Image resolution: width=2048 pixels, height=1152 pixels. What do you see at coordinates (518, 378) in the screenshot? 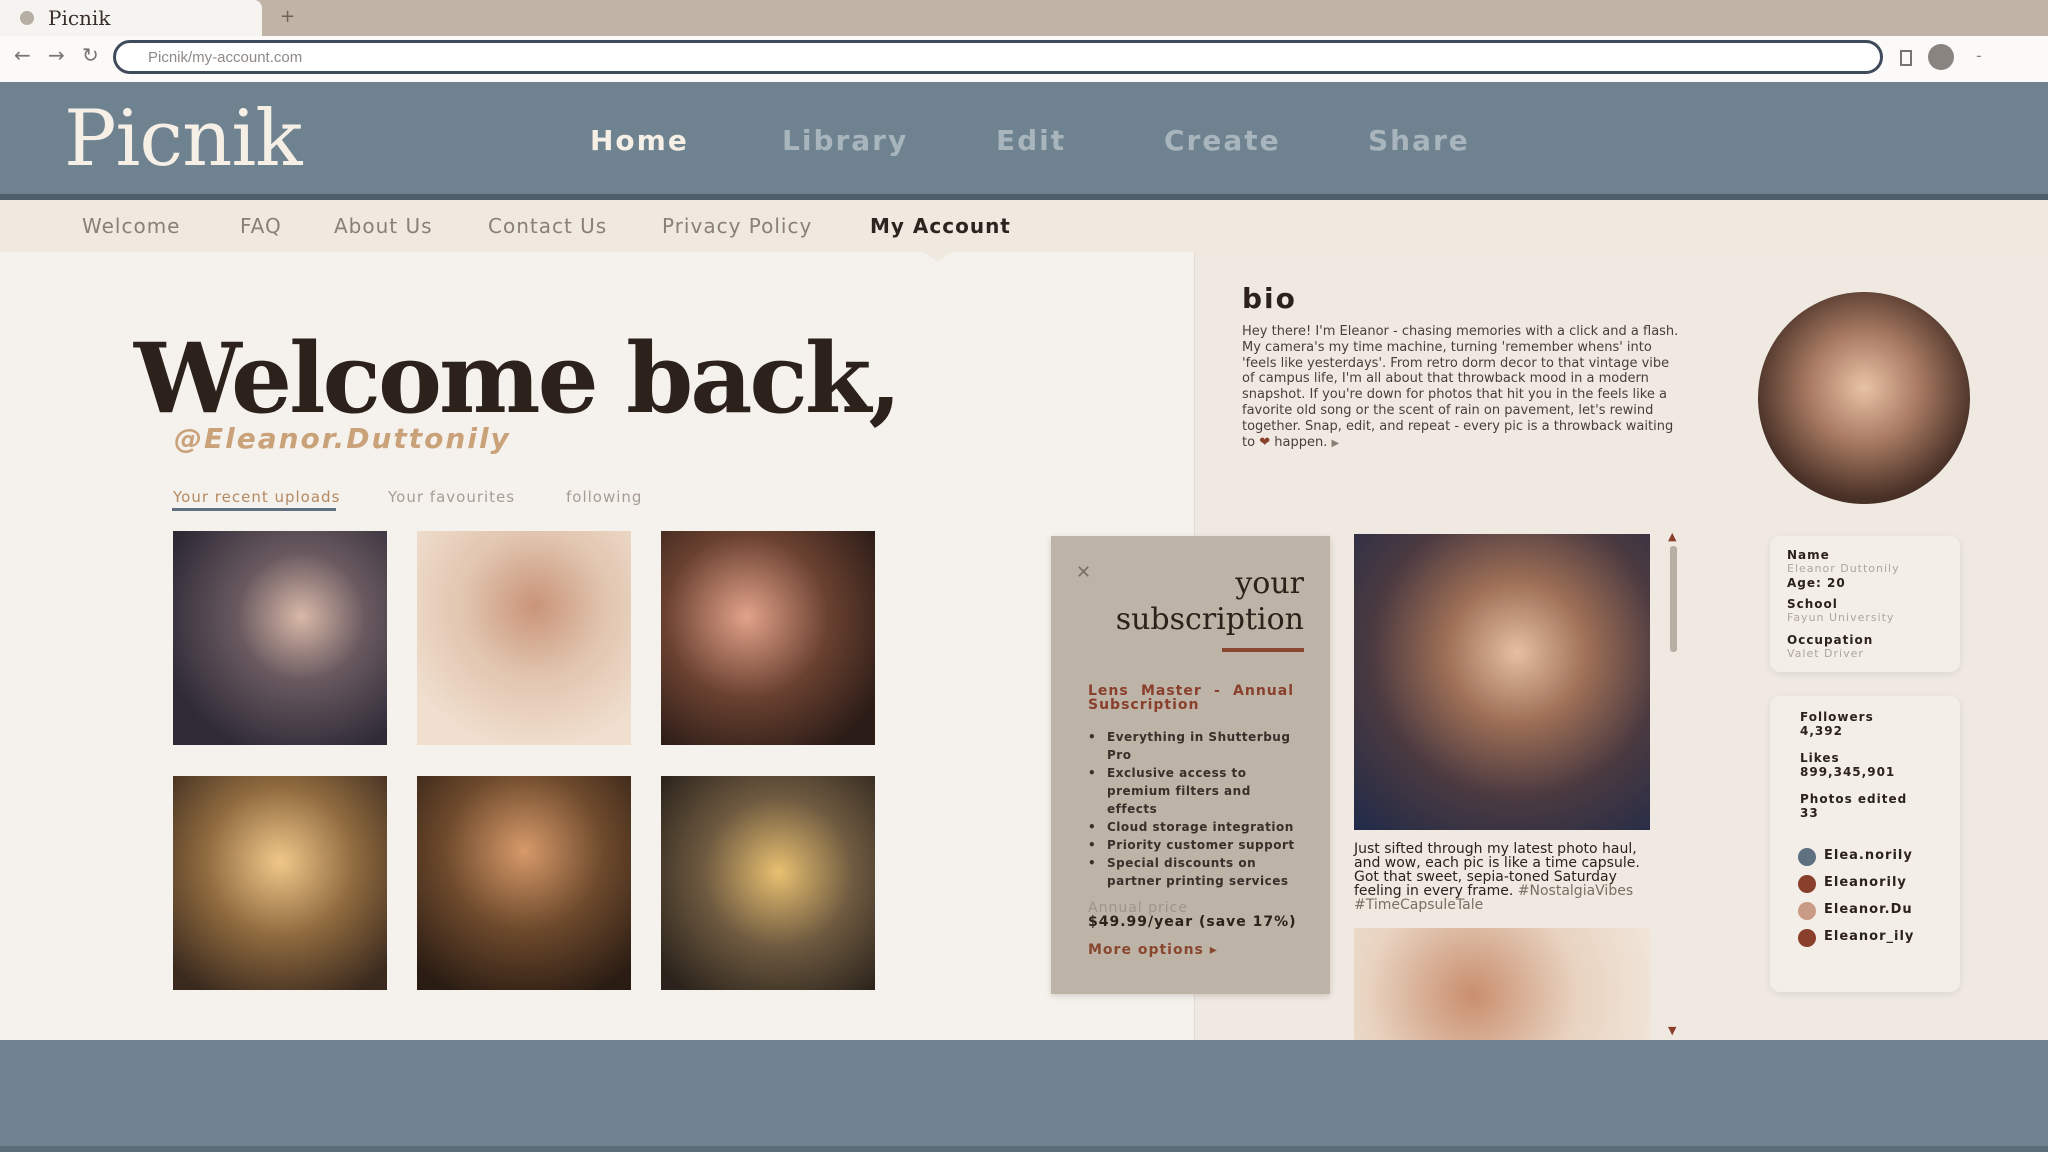
I see `welcome-title: Welcome back,` at bounding box center [518, 378].